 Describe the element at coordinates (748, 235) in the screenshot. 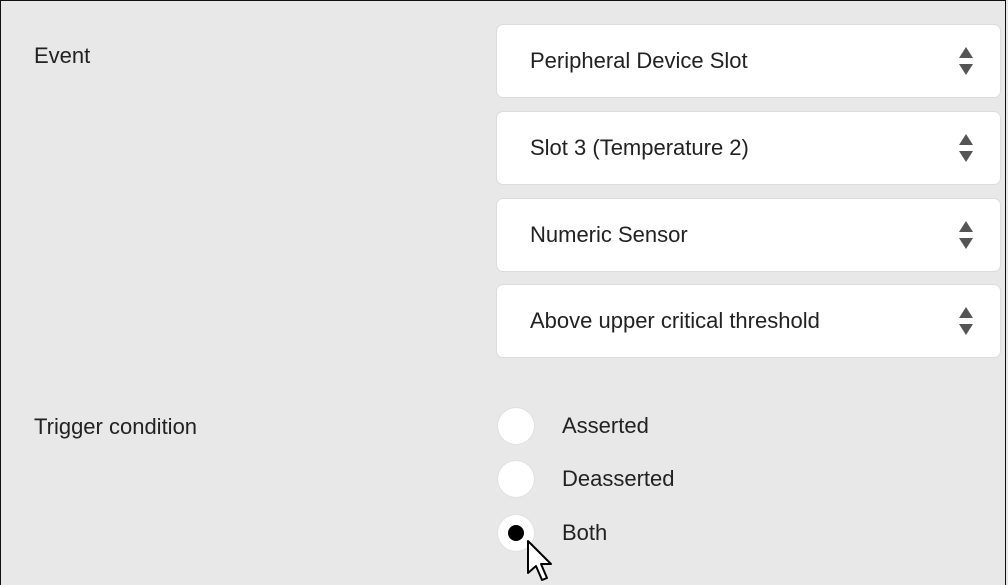

I see `sensor-type-select: Numeric Sensor` at that location.